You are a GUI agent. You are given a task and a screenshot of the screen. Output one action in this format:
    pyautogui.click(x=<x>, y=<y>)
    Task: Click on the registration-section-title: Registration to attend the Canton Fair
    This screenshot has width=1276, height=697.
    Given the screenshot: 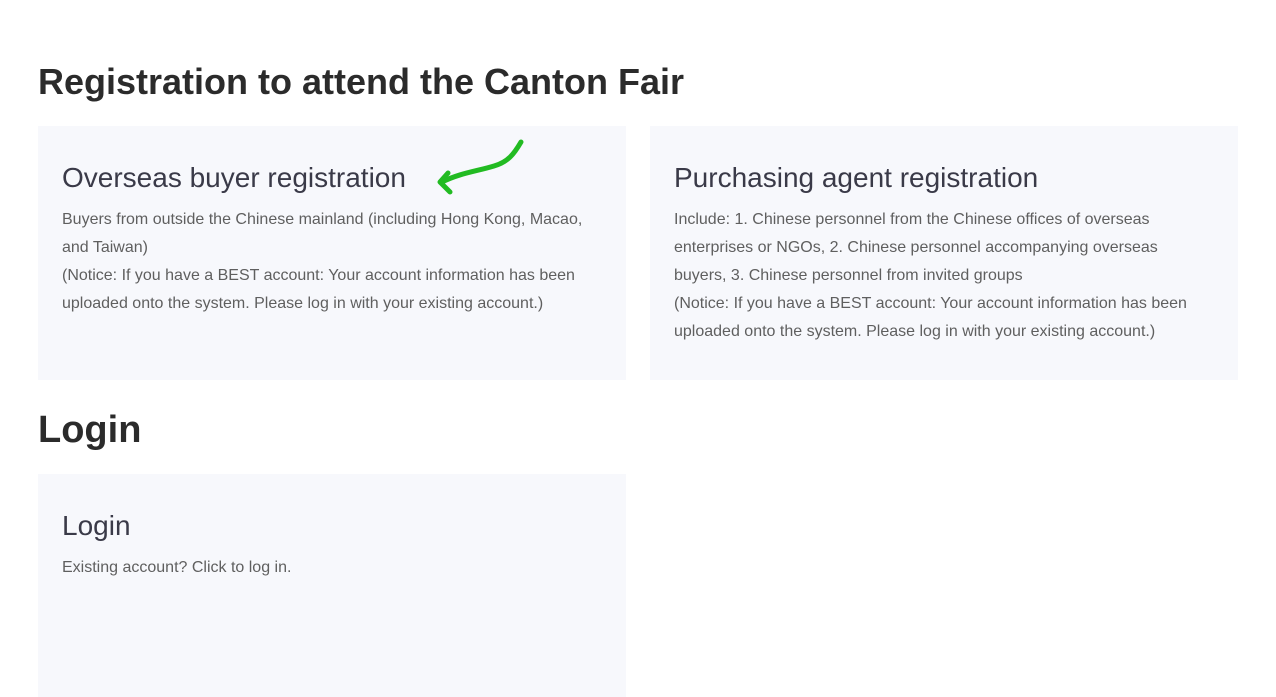 What is the action you would take?
    pyautogui.click(x=361, y=81)
    